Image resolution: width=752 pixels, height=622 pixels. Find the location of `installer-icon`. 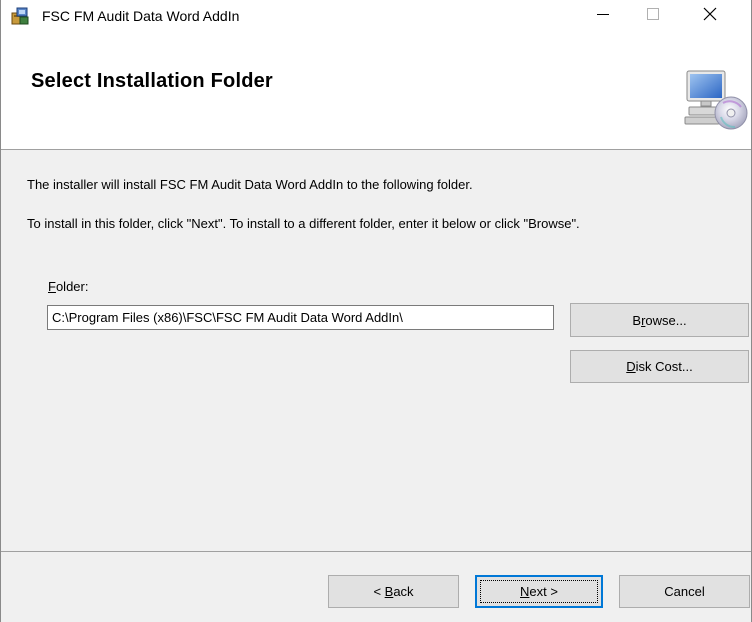

installer-icon is located at coordinates (20, 16).